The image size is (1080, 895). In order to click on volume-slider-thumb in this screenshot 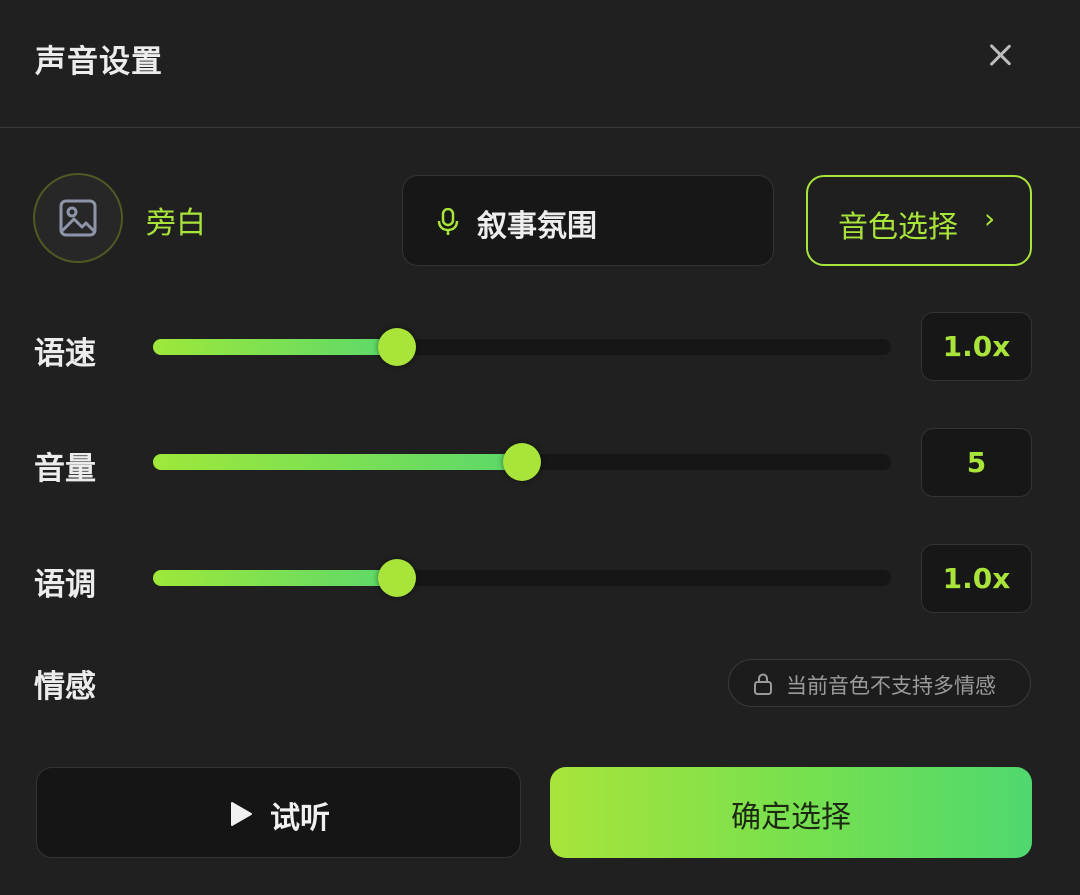, I will do `click(522, 462)`.